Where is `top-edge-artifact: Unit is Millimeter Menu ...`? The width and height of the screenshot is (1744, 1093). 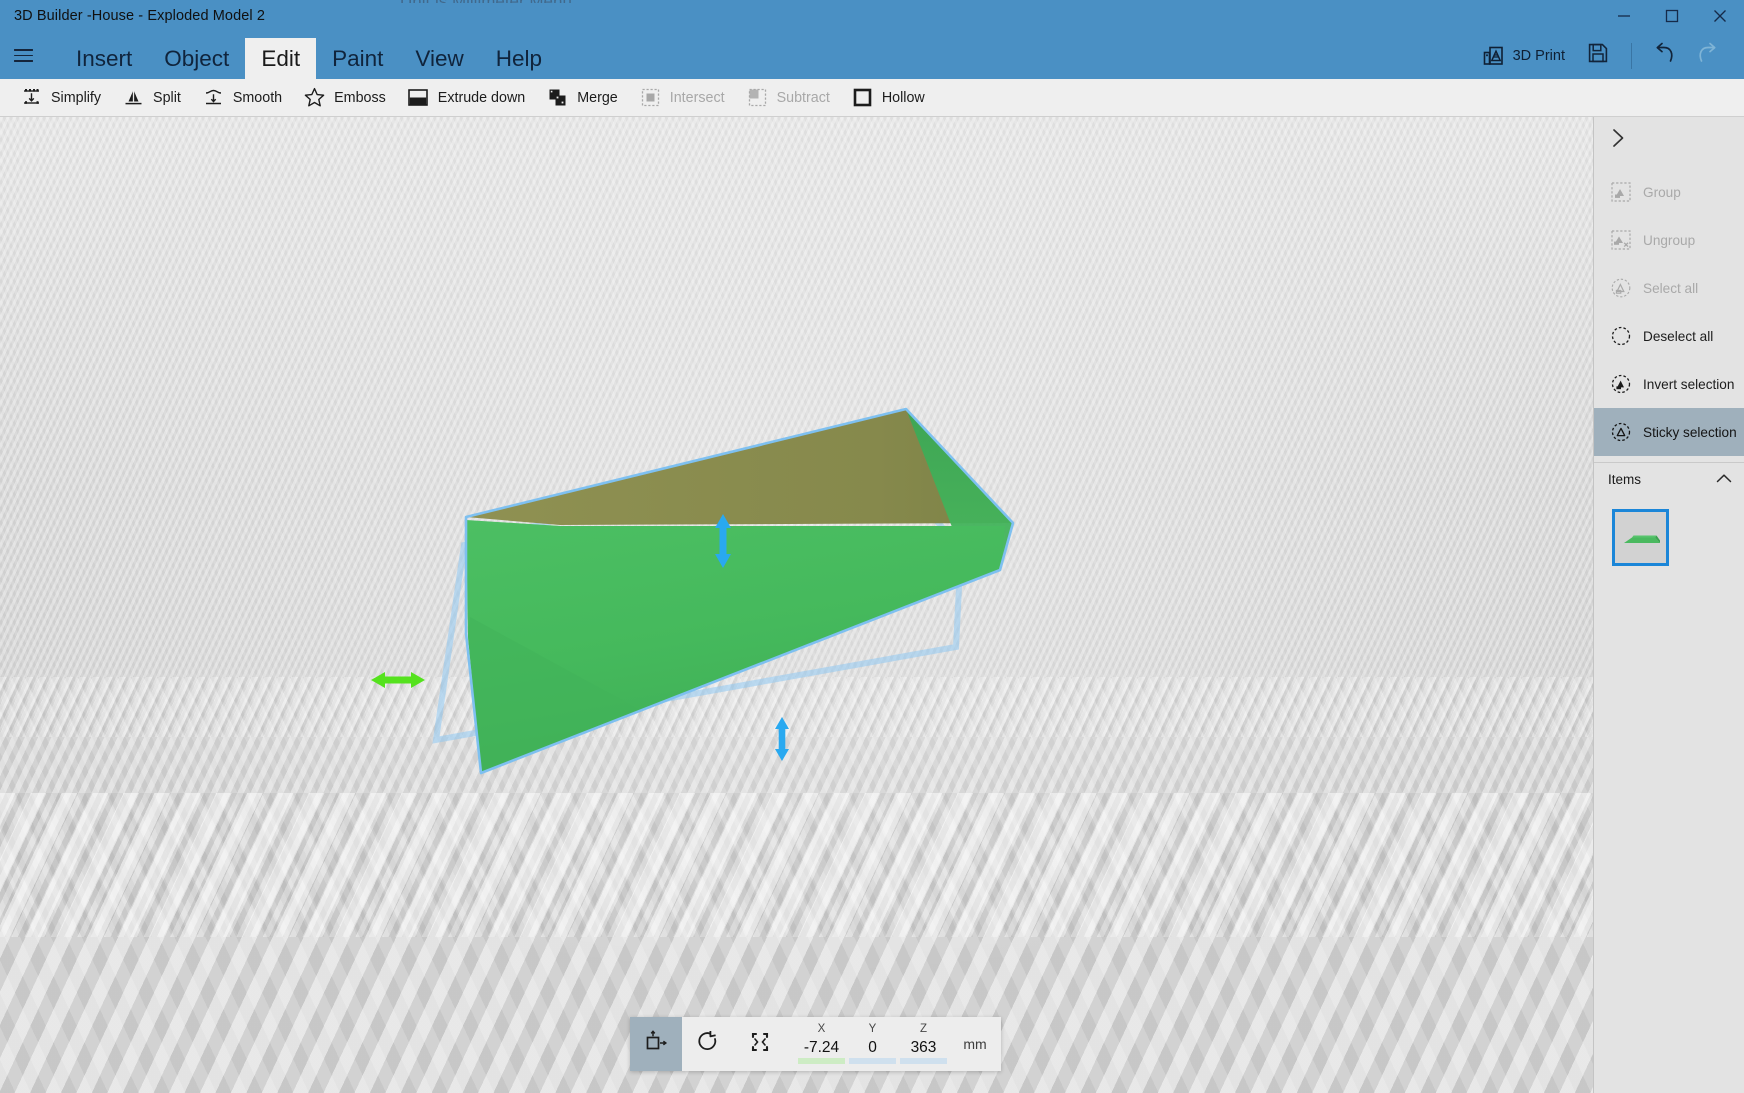 top-edge-artifact: Unit is Millimeter Menu ... is located at coordinates (590, 1).